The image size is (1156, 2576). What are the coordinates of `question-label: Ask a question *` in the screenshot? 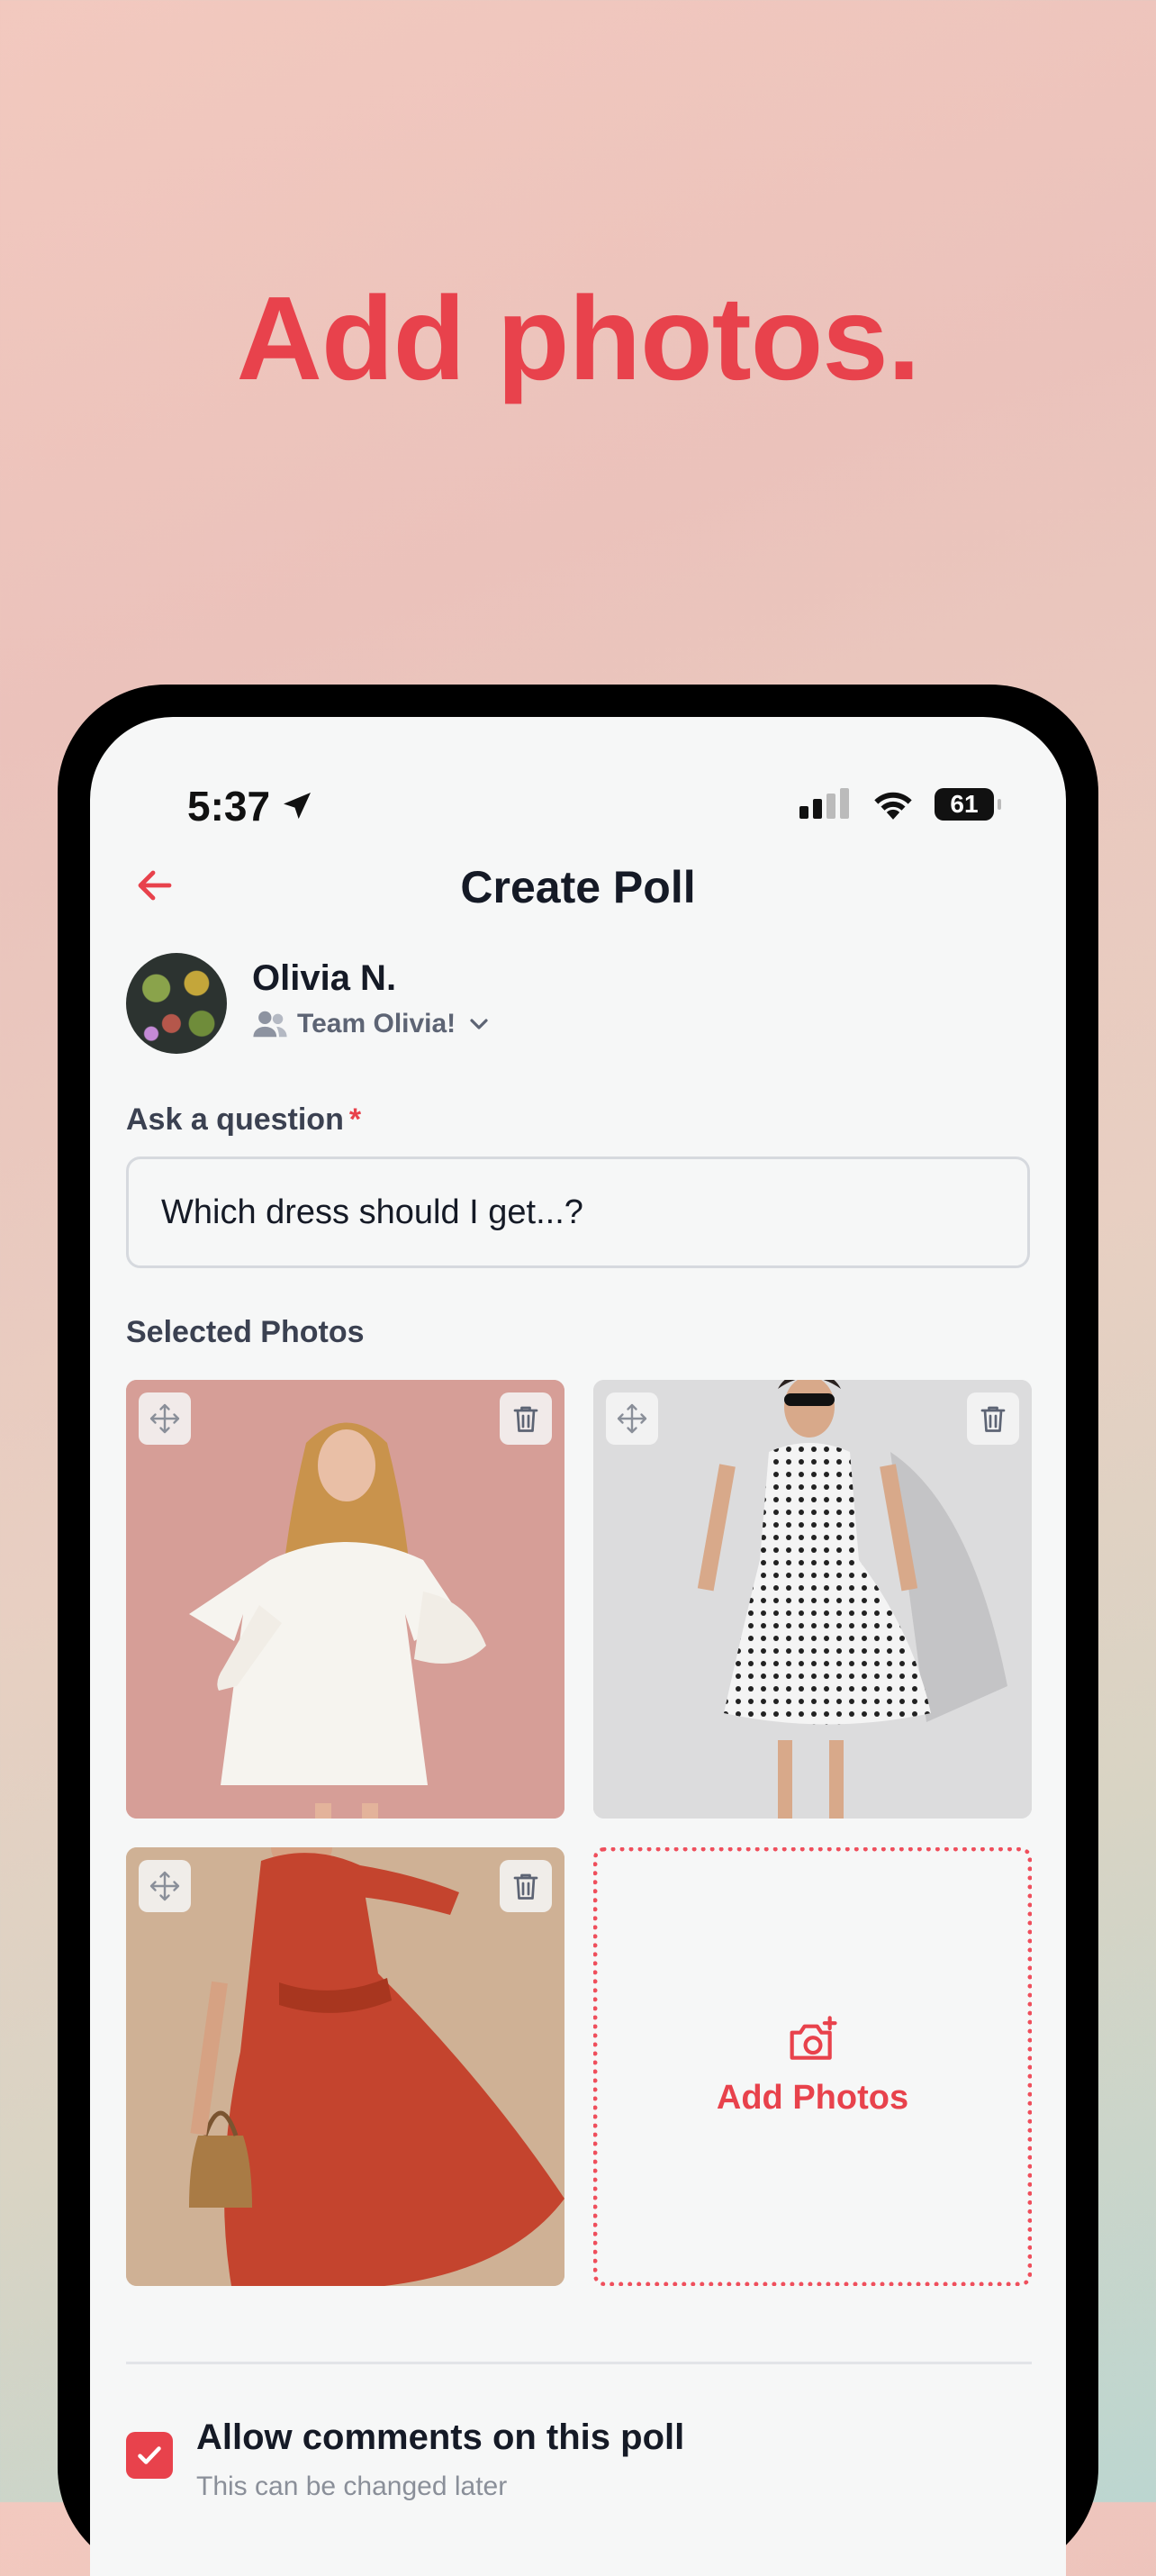 It's located at (243, 1120).